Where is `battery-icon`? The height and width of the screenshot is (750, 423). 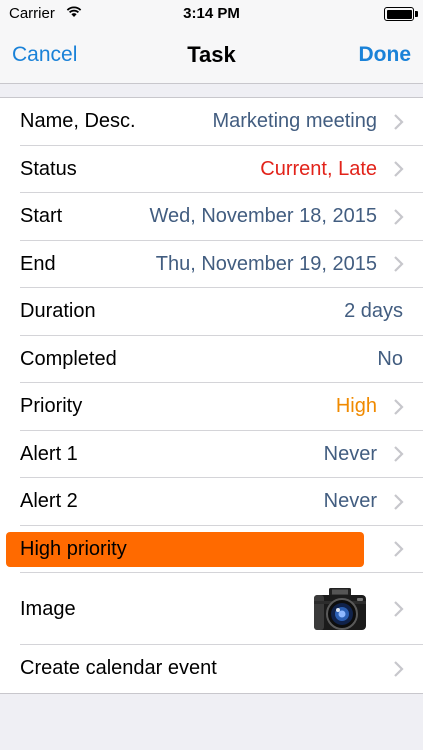
battery-icon is located at coordinates (401, 14).